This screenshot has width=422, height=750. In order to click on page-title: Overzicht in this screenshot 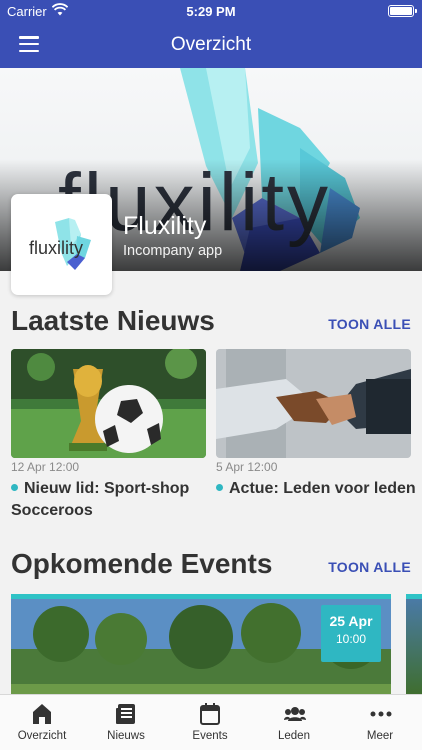, I will do `click(211, 44)`.